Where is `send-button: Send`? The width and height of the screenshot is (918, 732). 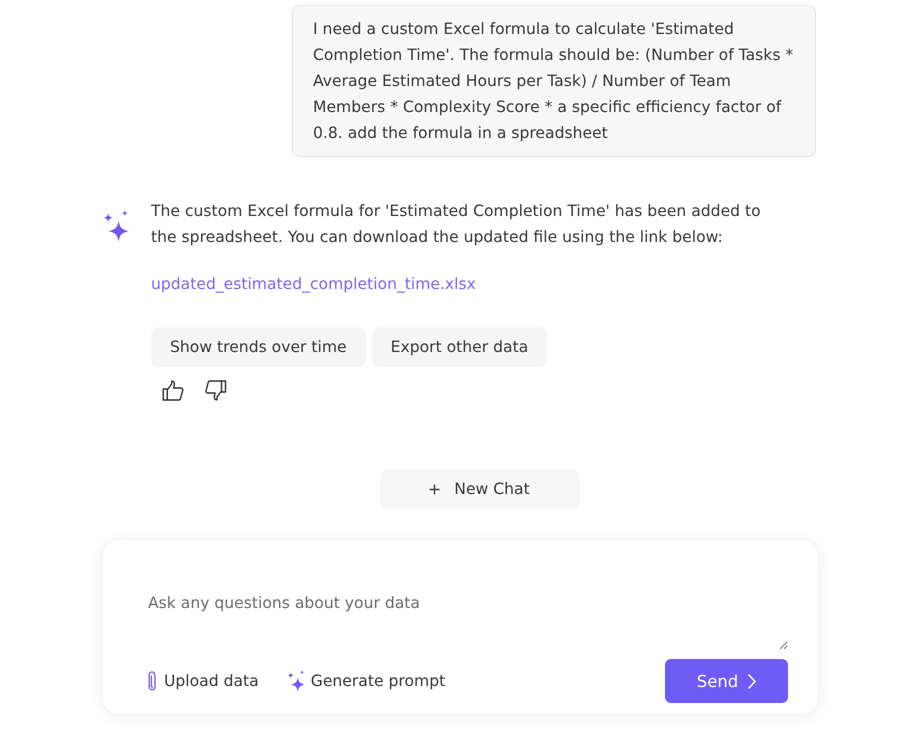
send-button: Send is located at coordinates (726, 681).